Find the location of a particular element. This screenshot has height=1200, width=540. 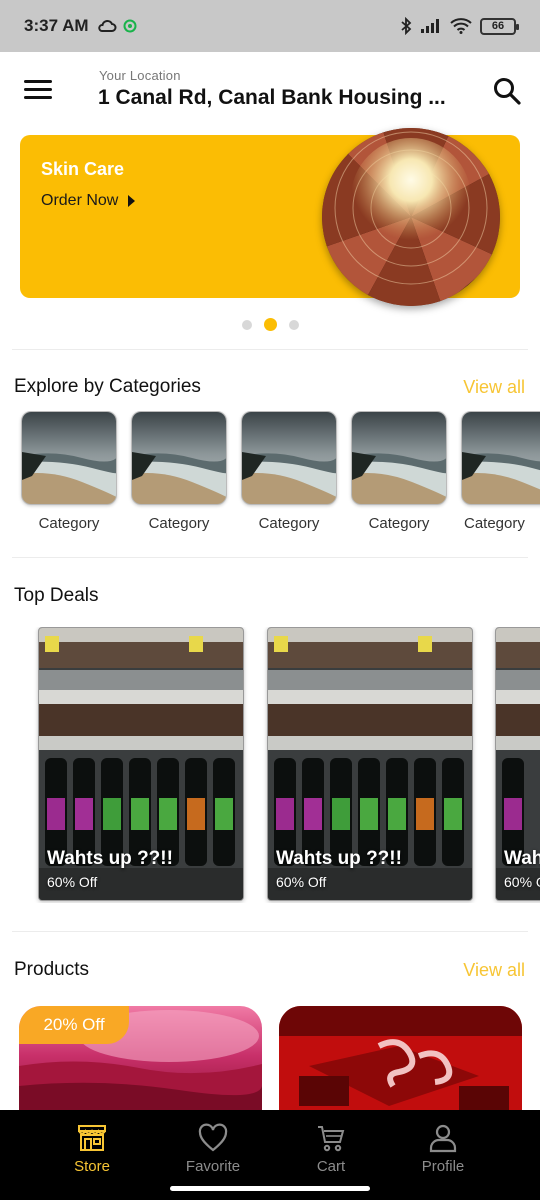

order-now-button: Order Now is located at coordinates (88, 201).